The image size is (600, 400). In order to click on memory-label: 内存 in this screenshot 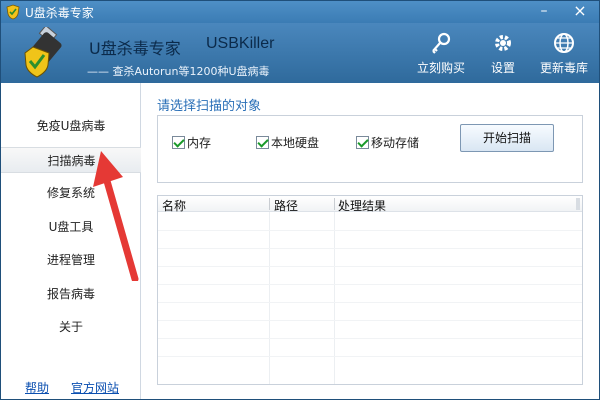, I will do `click(199, 142)`.